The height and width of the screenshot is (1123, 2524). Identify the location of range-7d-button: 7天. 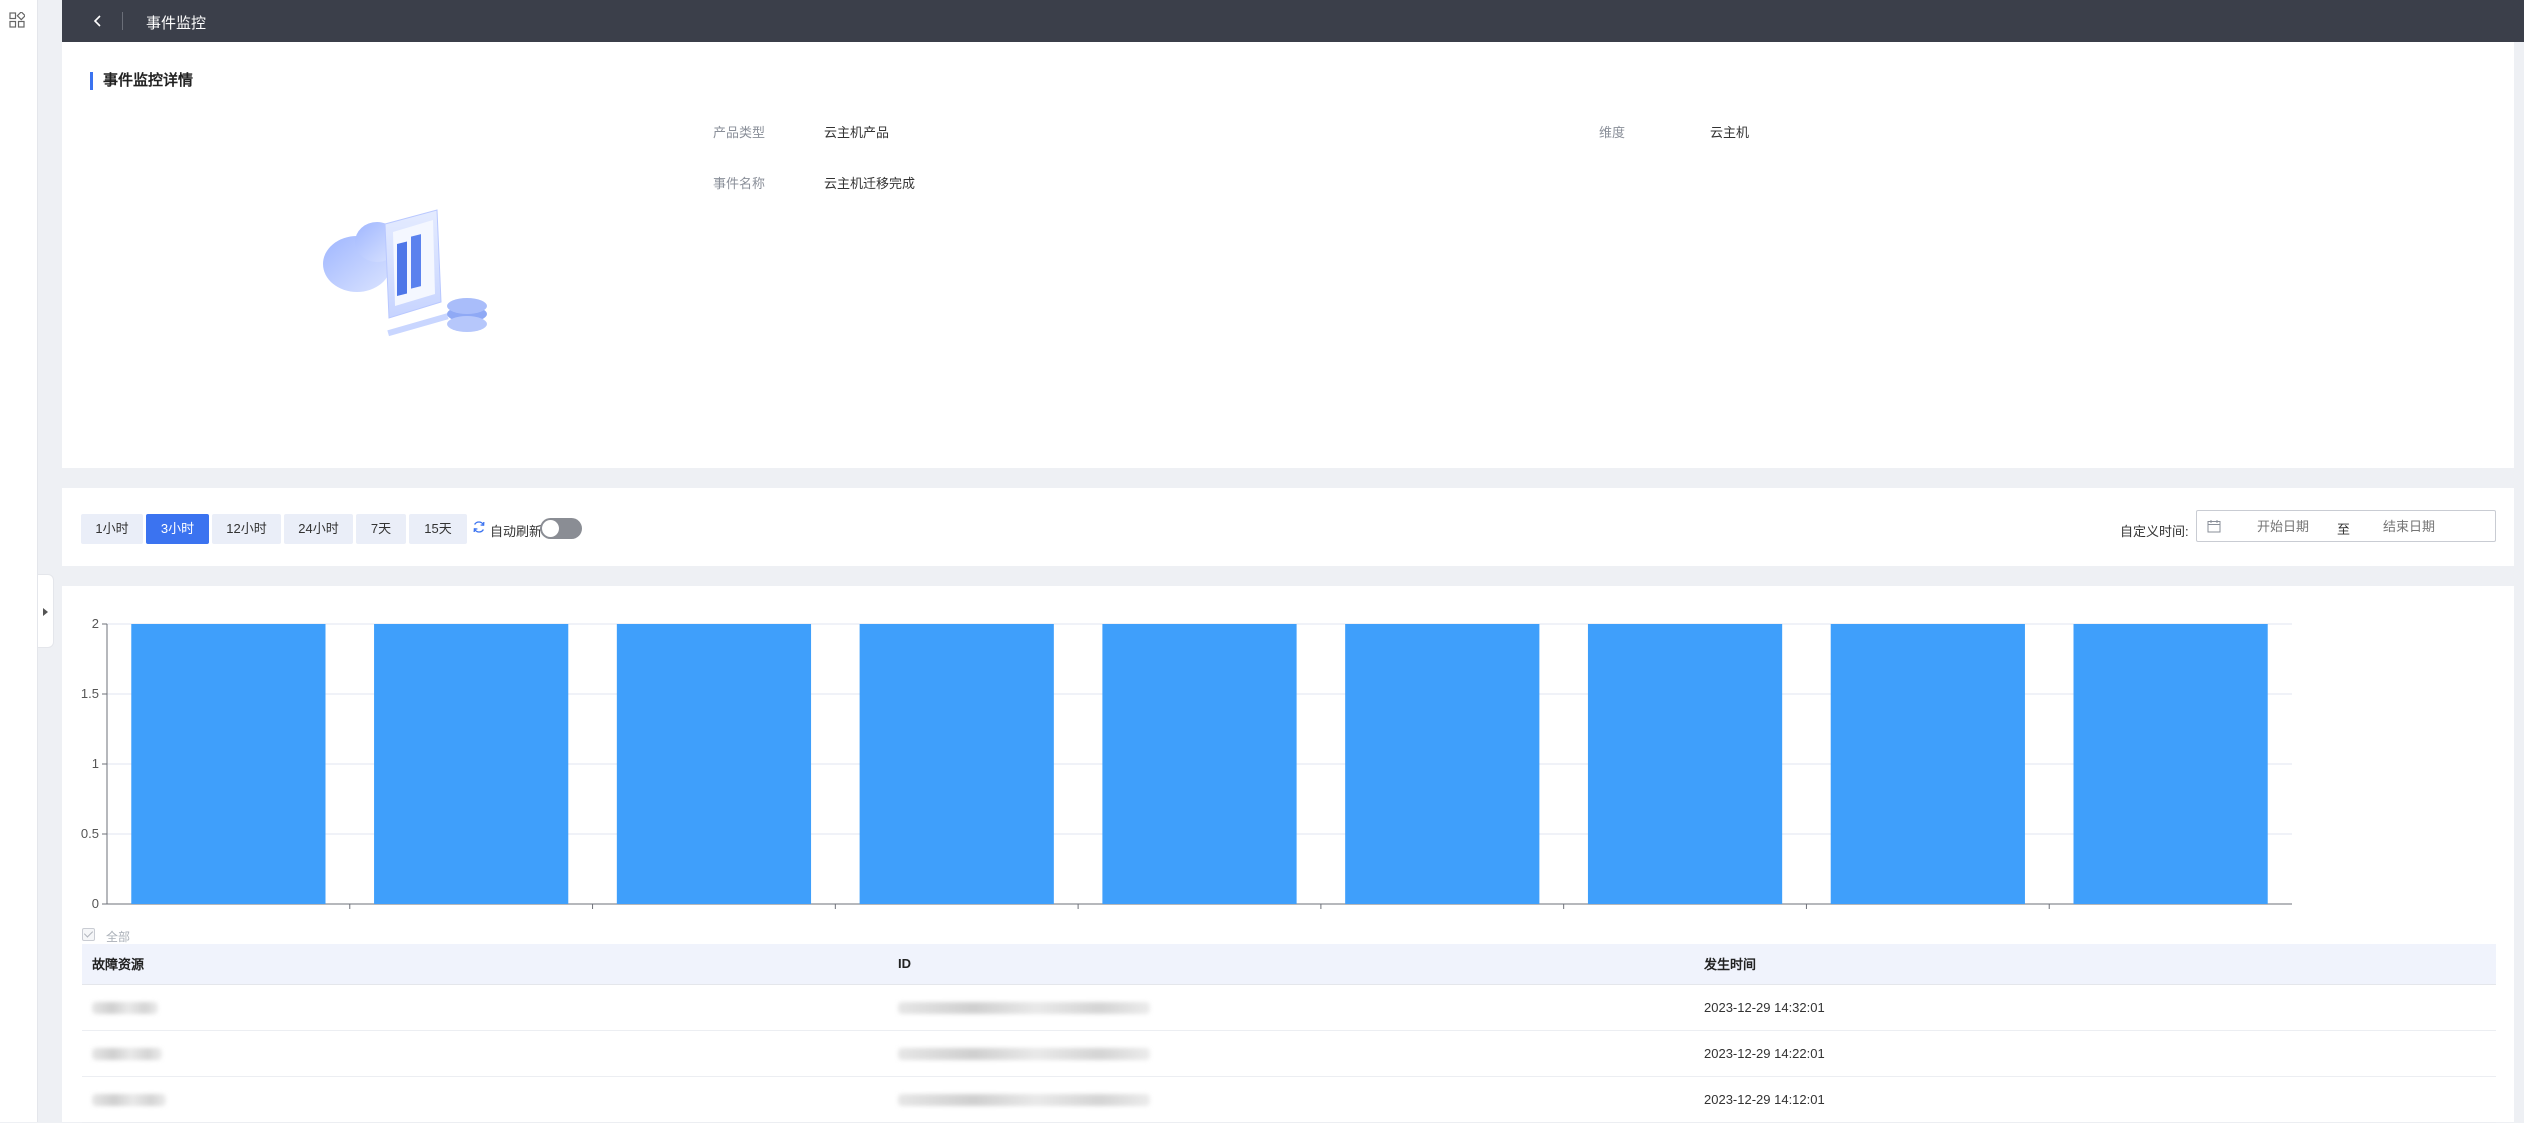
(381, 529).